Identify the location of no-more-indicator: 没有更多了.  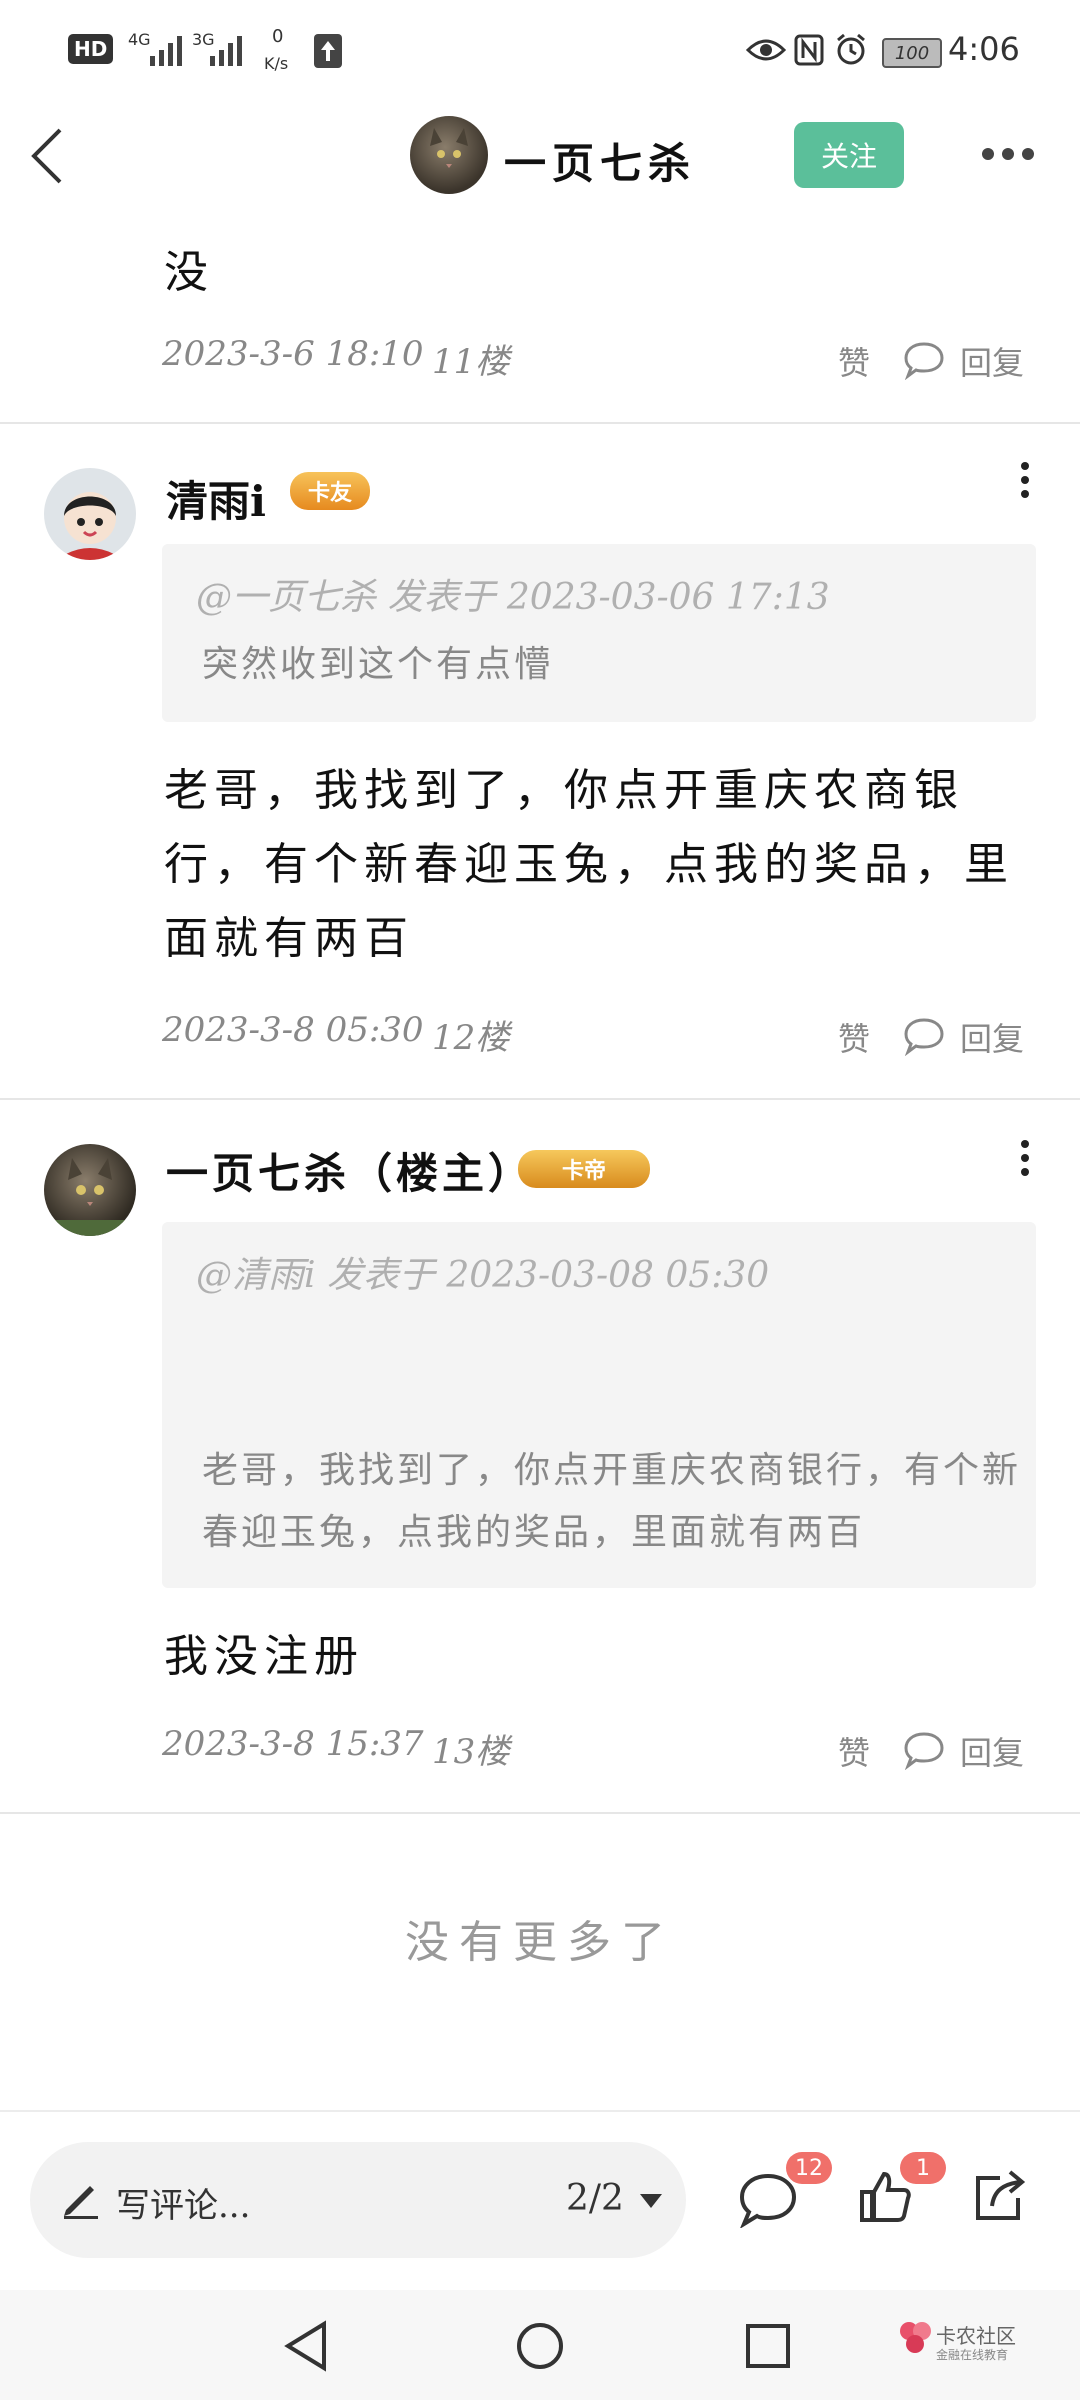
(540, 1942).